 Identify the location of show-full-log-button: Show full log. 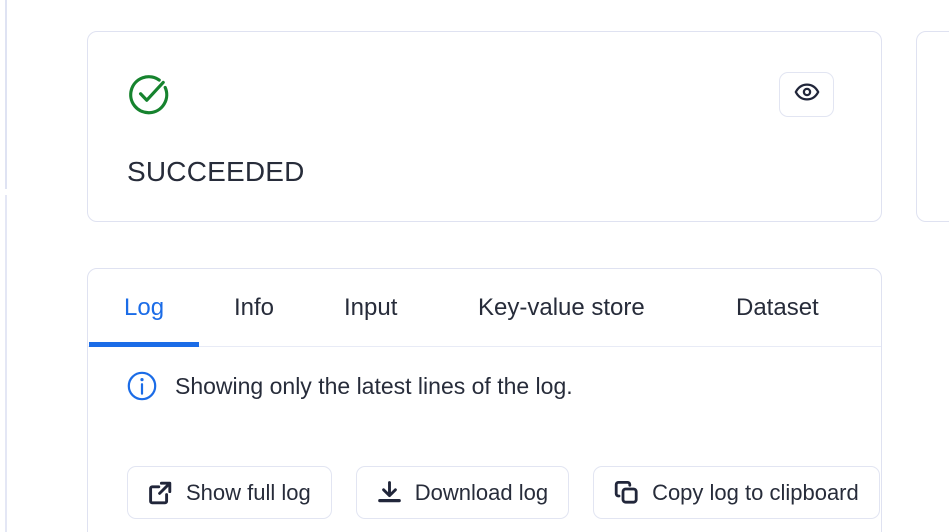
(229, 492).